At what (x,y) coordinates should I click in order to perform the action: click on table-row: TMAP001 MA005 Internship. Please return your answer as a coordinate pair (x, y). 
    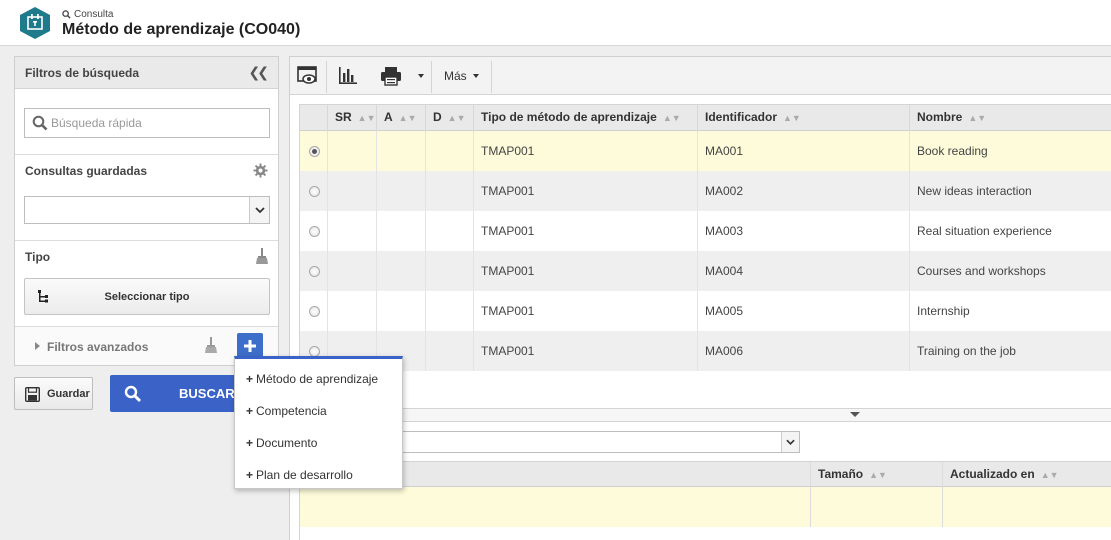
    Looking at the image, I should click on (705, 311).